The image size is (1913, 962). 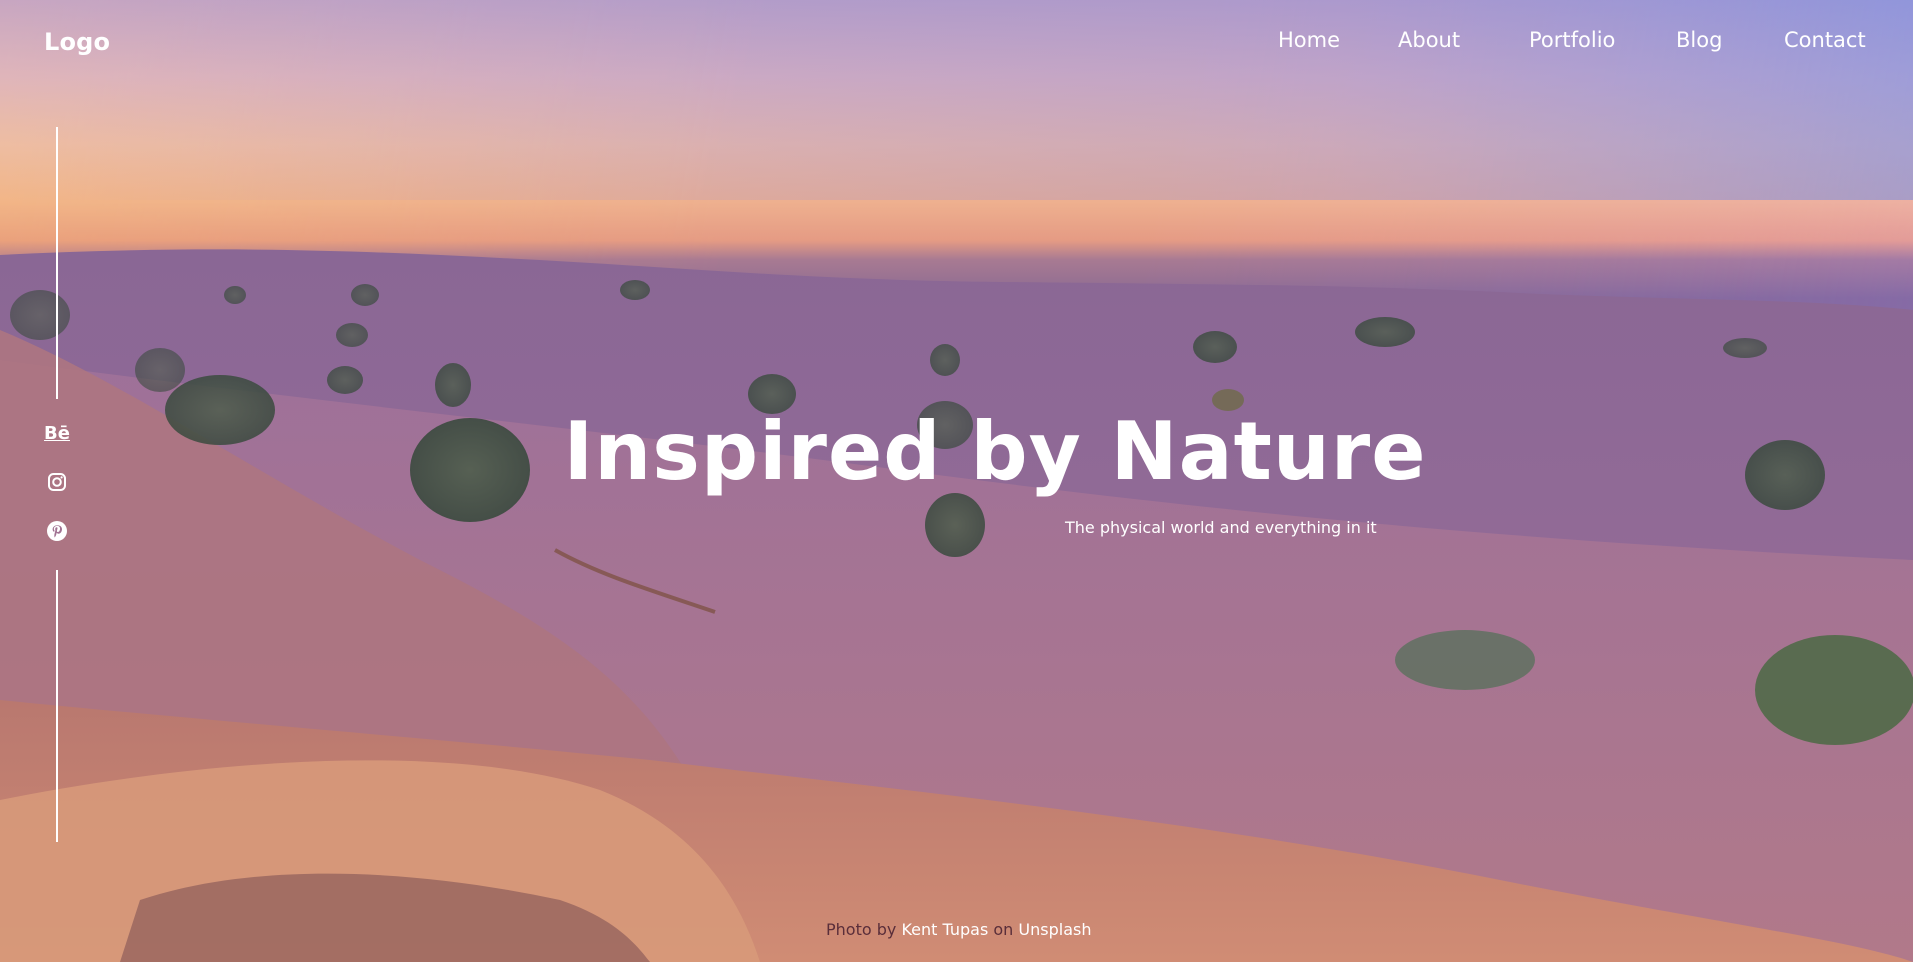 What do you see at coordinates (1054, 929) in the screenshot?
I see `credit-site-link: Unsplash` at bounding box center [1054, 929].